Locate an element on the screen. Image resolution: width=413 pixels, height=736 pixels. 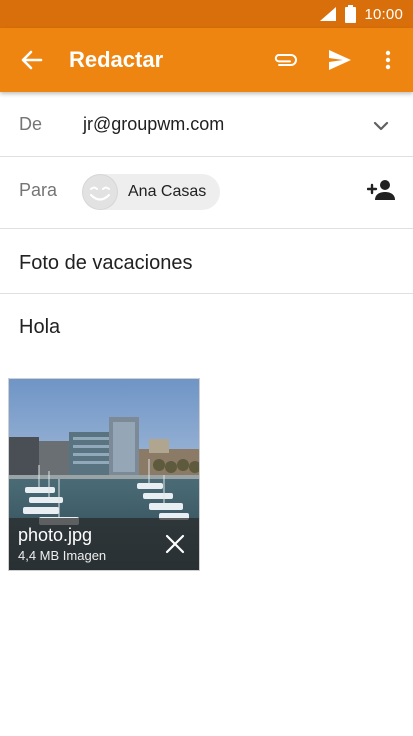
more-options-button is located at coordinates (388, 60).